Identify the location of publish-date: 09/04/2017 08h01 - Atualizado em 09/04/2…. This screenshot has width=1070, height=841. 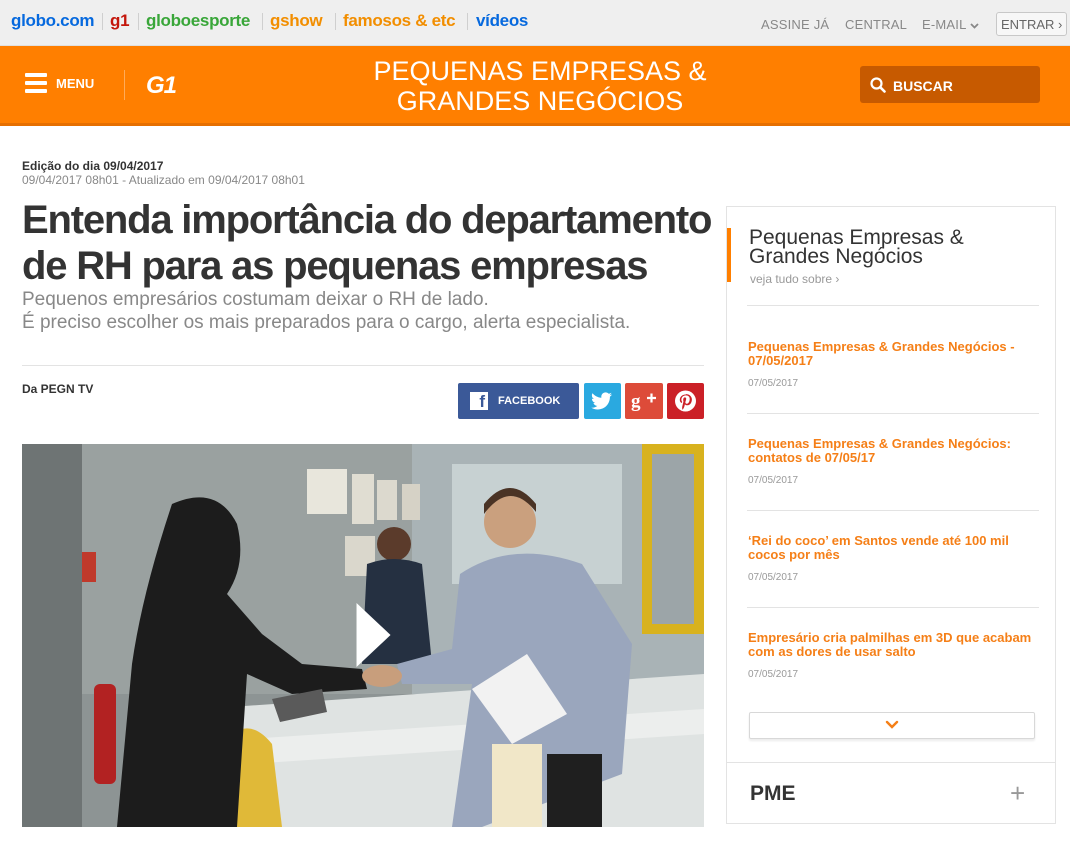
(163, 180).